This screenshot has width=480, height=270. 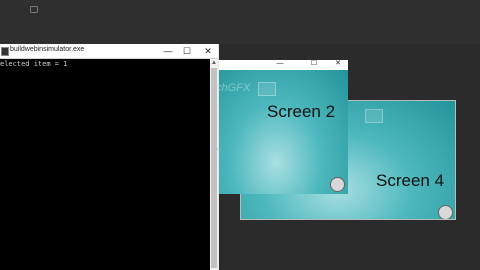 I want to click on screen-4-label: Screen 4, so click(x=410, y=180).